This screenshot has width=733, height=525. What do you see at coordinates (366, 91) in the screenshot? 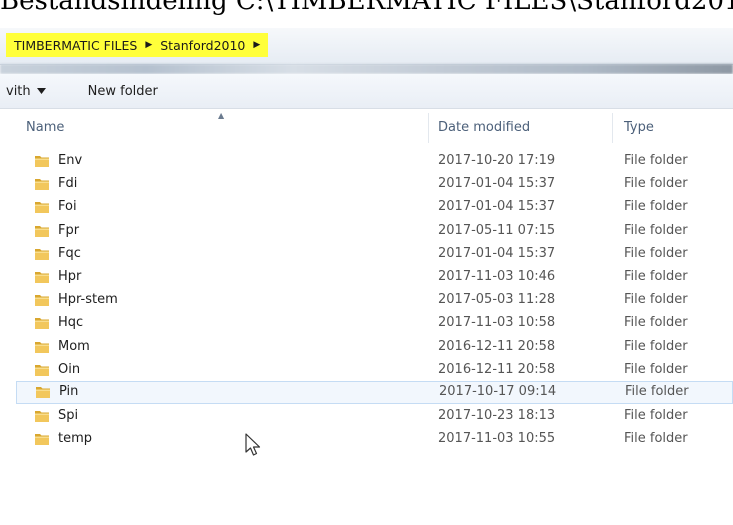
I see `command-bar: vith New folder` at bounding box center [366, 91].